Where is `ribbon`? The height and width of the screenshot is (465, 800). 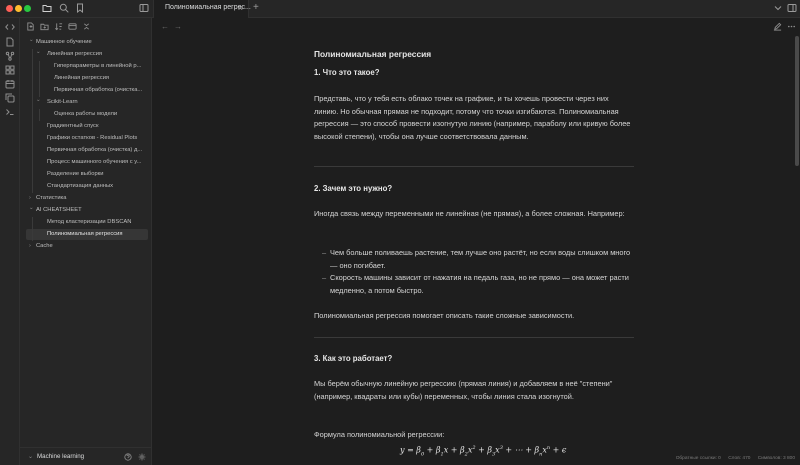 ribbon is located at coordinates (10, 241).